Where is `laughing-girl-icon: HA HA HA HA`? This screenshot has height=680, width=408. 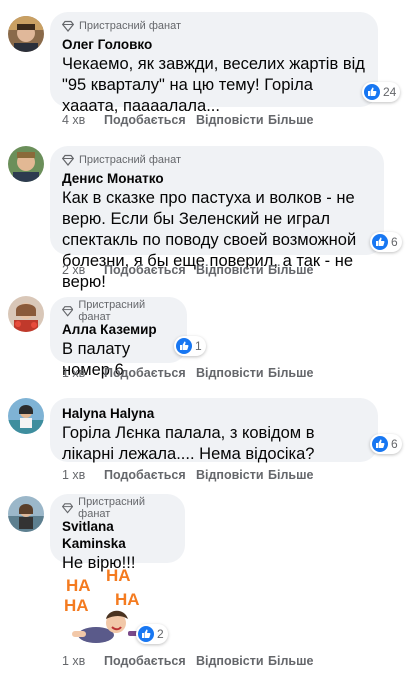
laughing-girl-icon: HA HA HA HA is located at coordinates (102, 604).